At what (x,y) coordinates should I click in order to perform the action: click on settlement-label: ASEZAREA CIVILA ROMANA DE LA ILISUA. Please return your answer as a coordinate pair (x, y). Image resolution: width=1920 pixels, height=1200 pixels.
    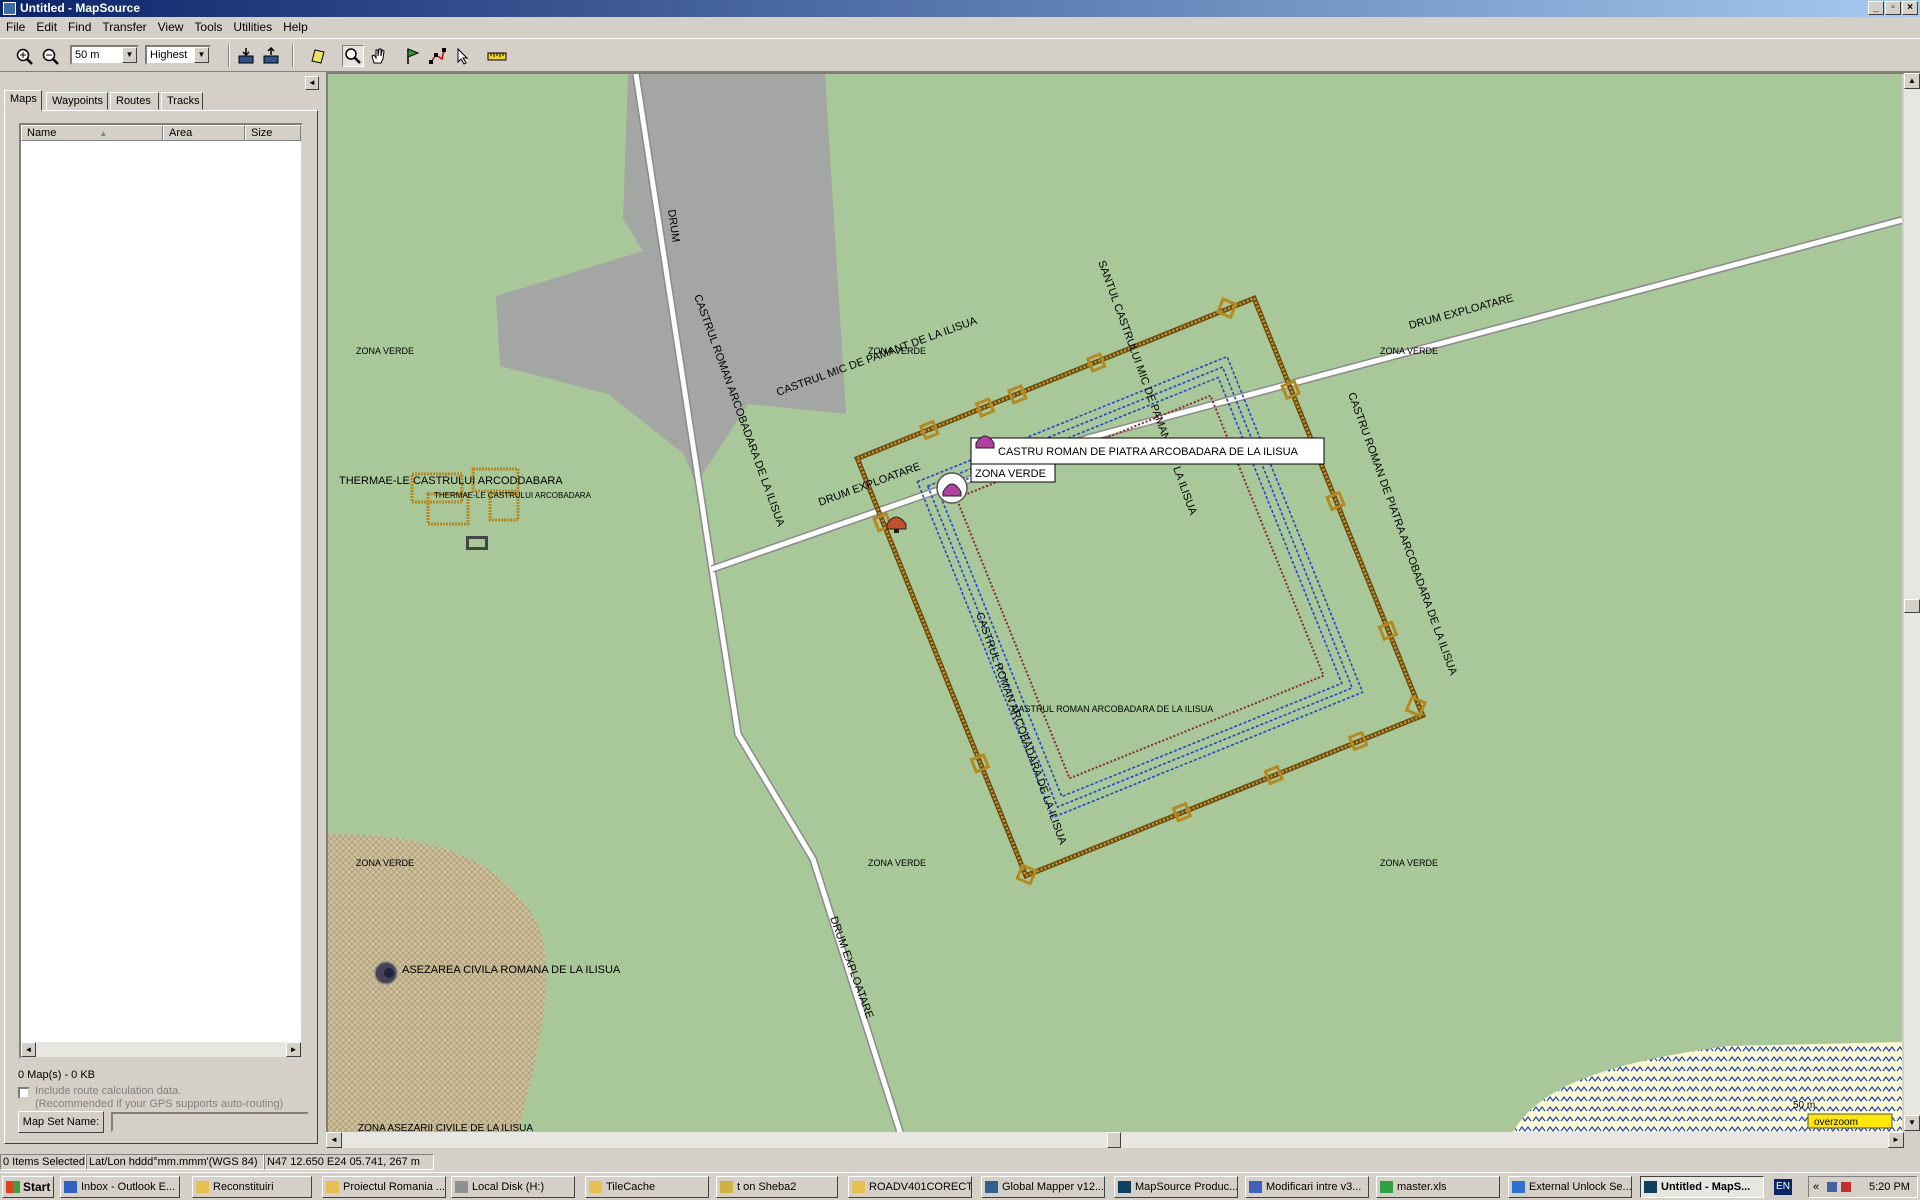
    Looking at the image, I should click on (511, 970).